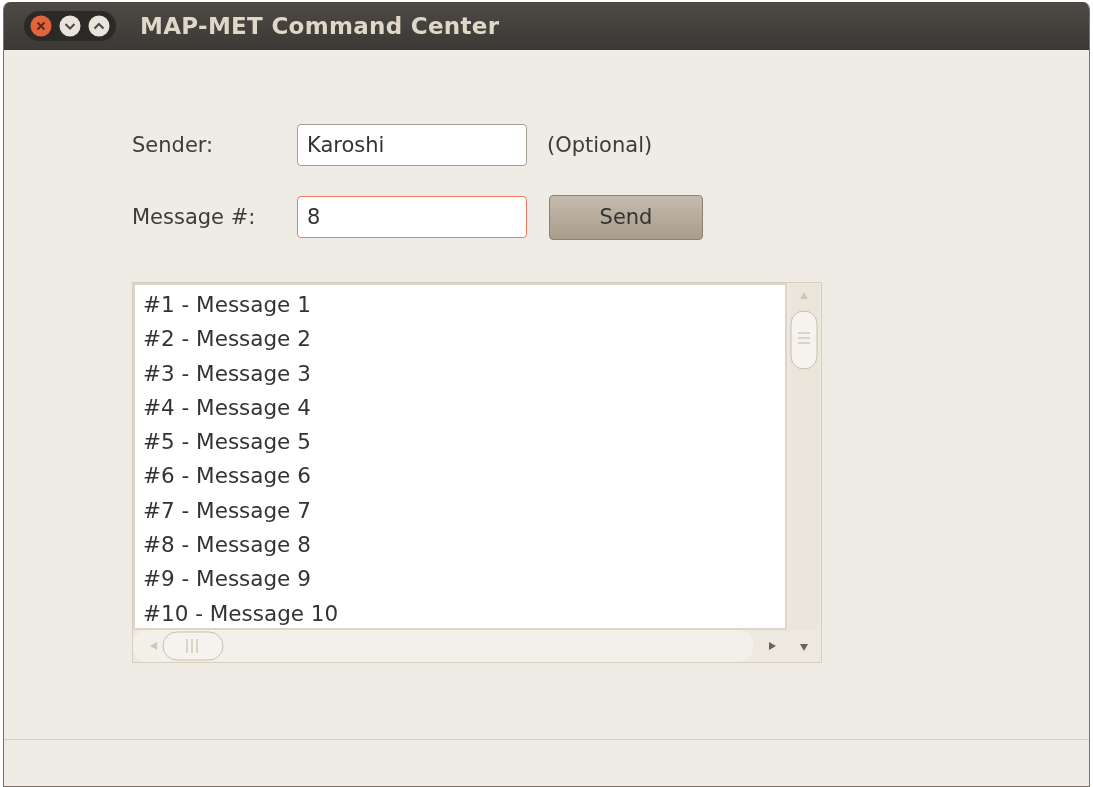 This screenshot has width=1093, height=787. I want to click on list-item: #7 - Message 7, so click(464, 511).